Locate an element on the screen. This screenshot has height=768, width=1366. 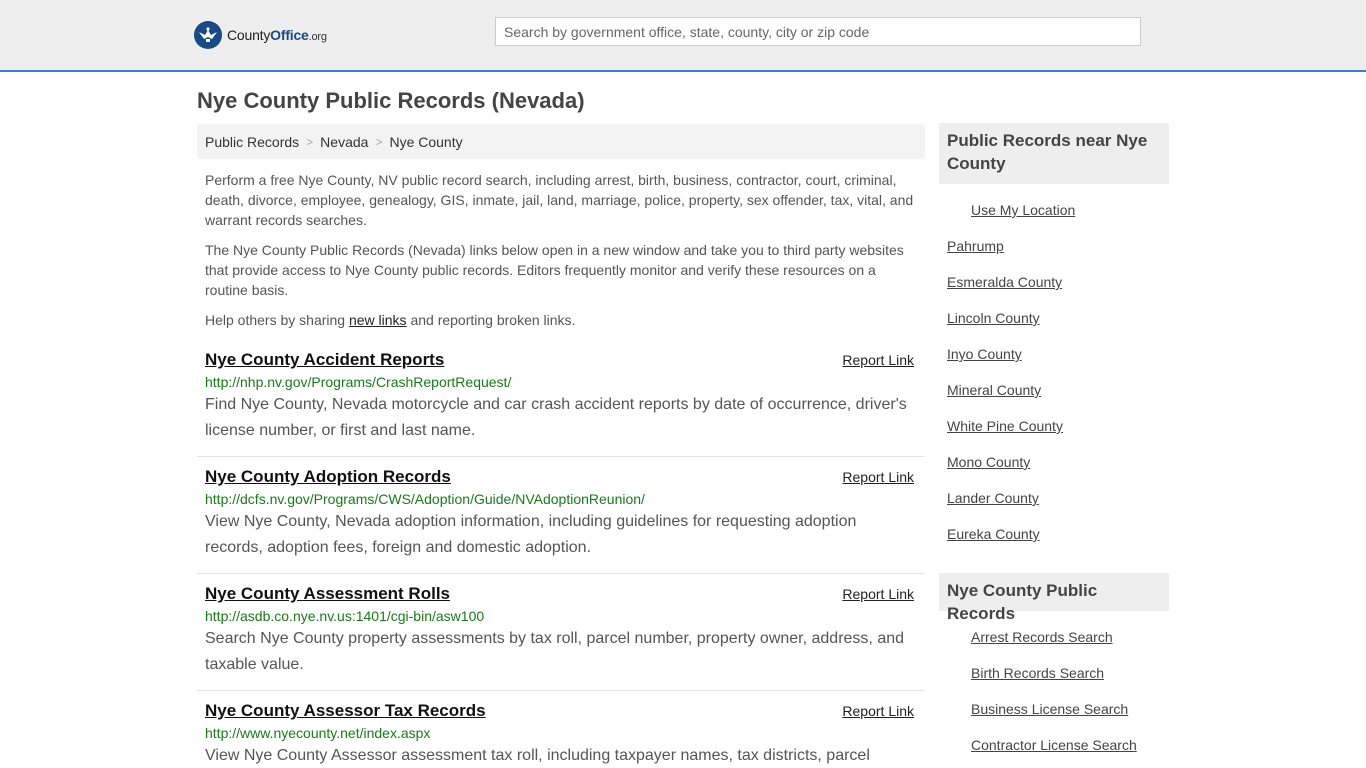
site-header: CountyOffice.org is located at coordinates (683, 36).